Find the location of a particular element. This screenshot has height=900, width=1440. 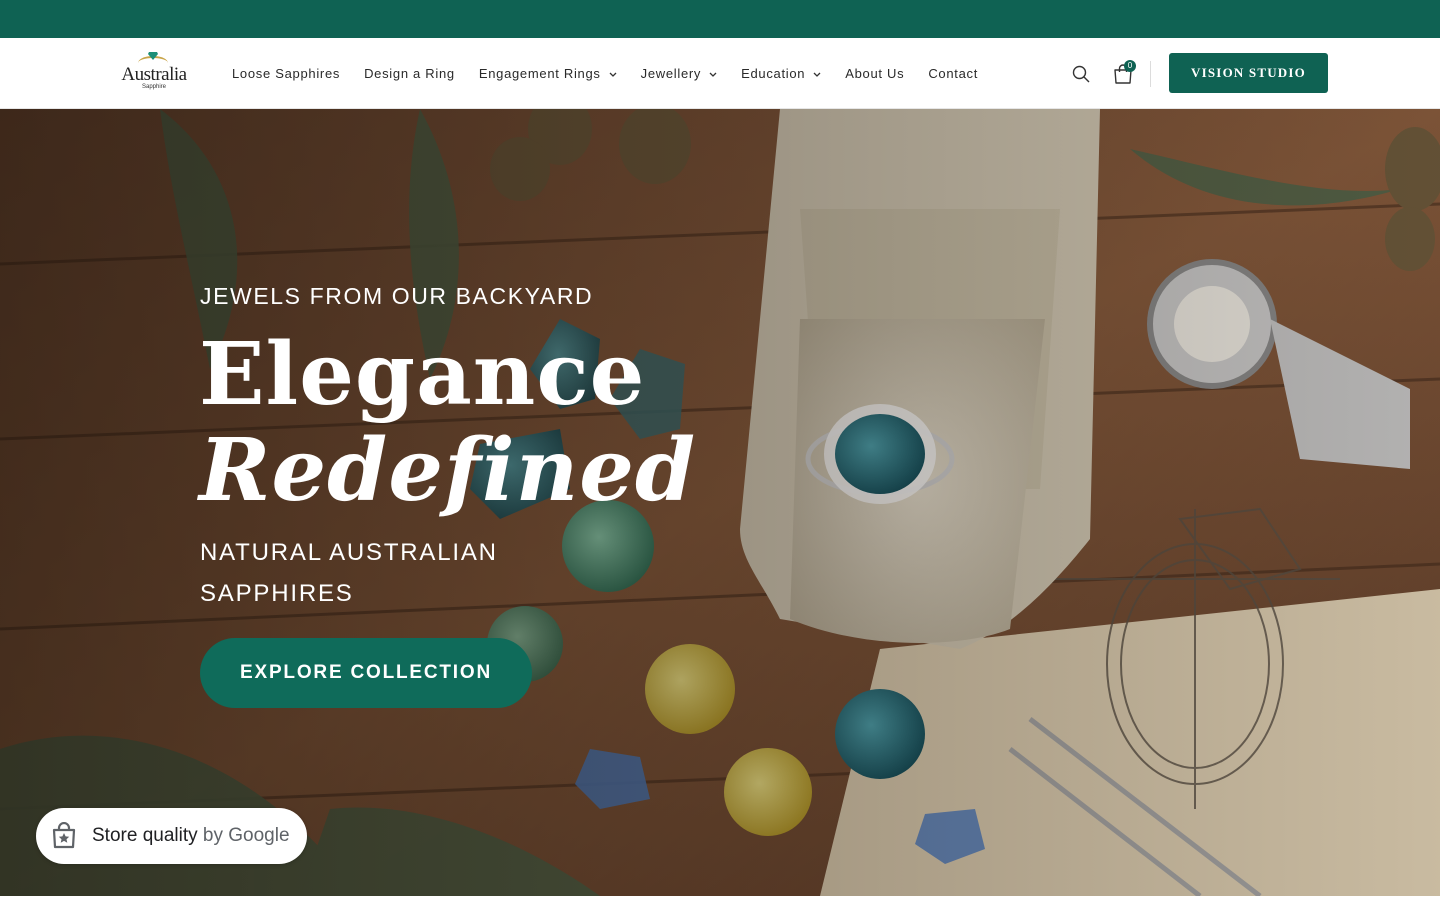

nav-item-education: Education is located at coordinates (781, 73).